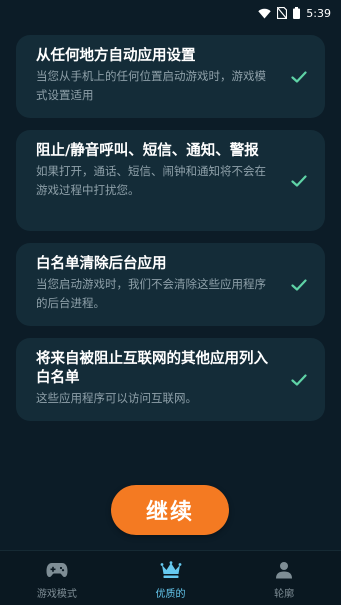 The height and width of the screenshot is (605, 341). Describe the element at coordinates (56, 594) in the screenshot. I see `nav-label: 游戏模式` at that location.